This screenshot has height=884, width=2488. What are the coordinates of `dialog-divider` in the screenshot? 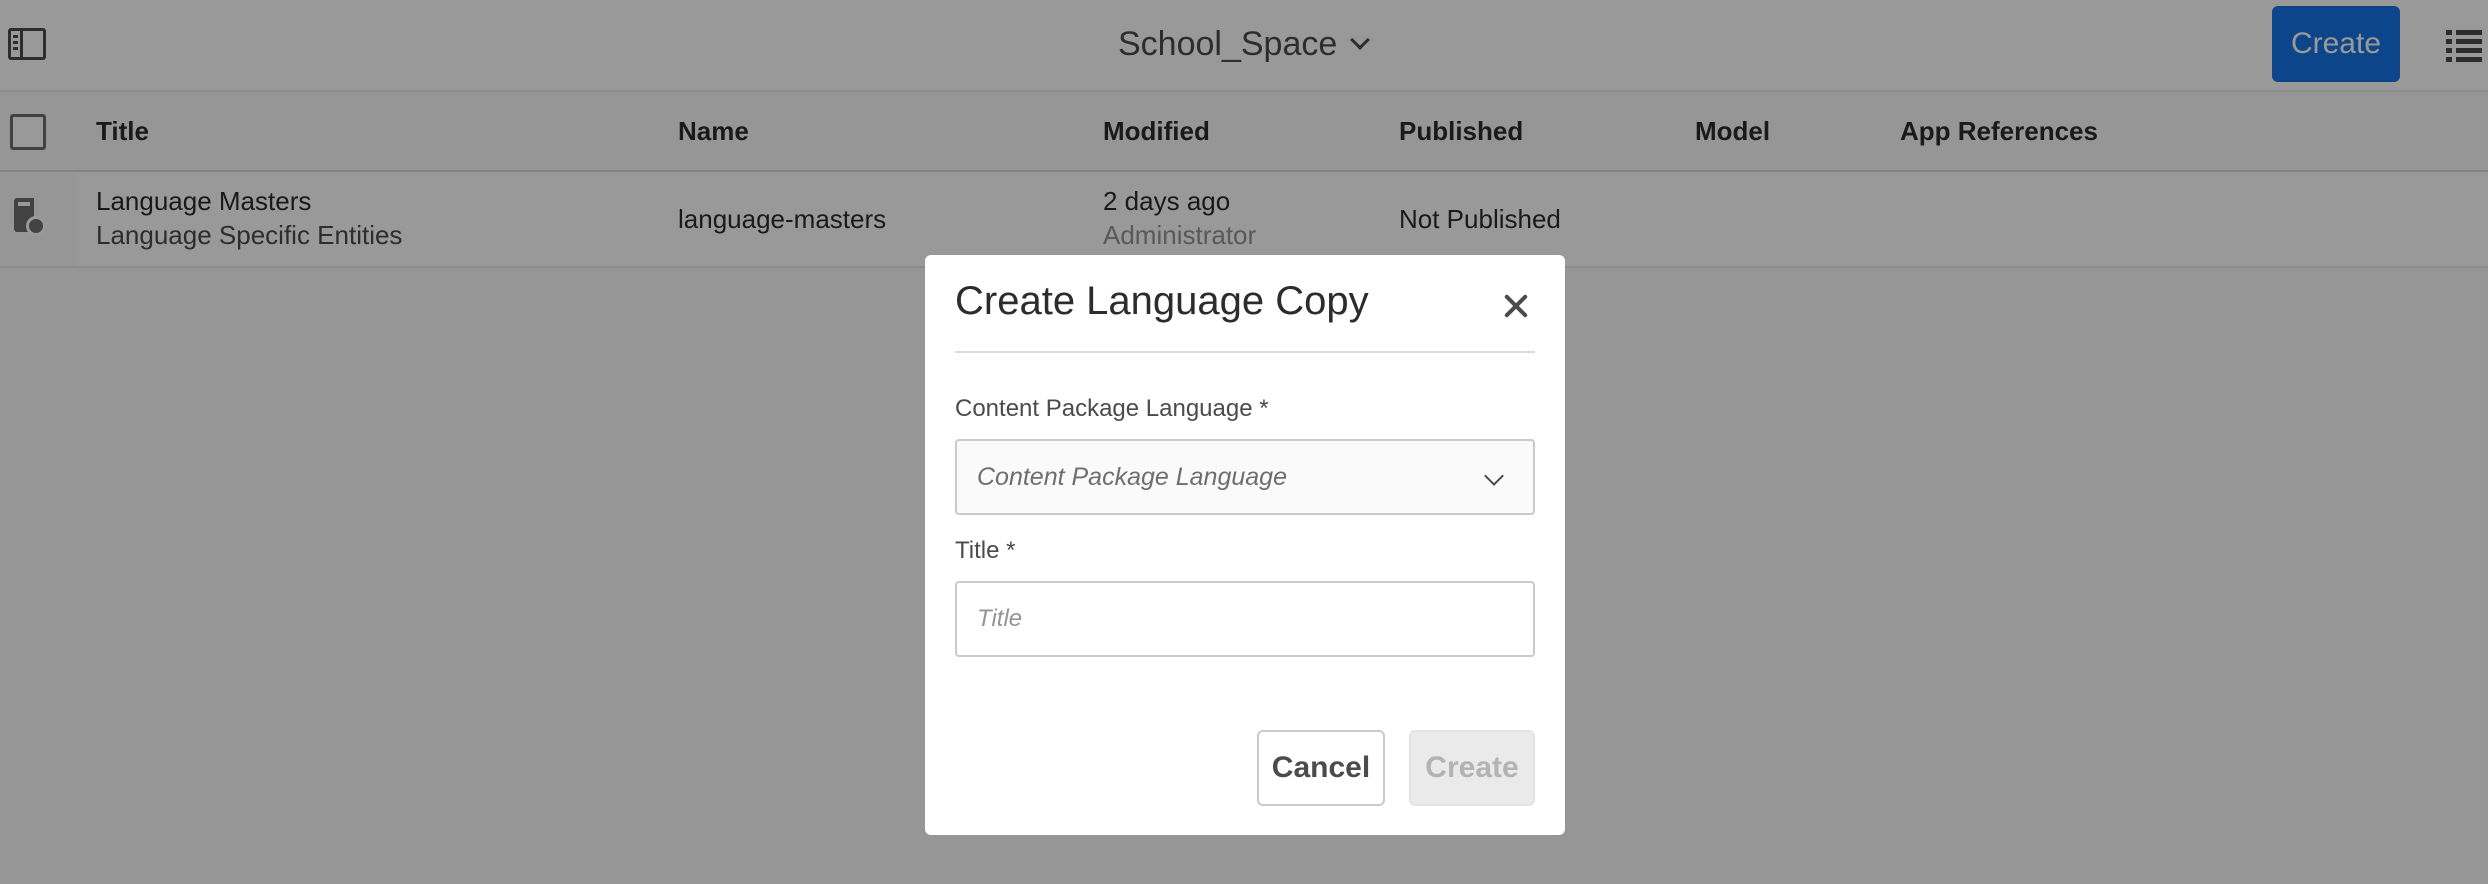 It's located at (1245, 352).